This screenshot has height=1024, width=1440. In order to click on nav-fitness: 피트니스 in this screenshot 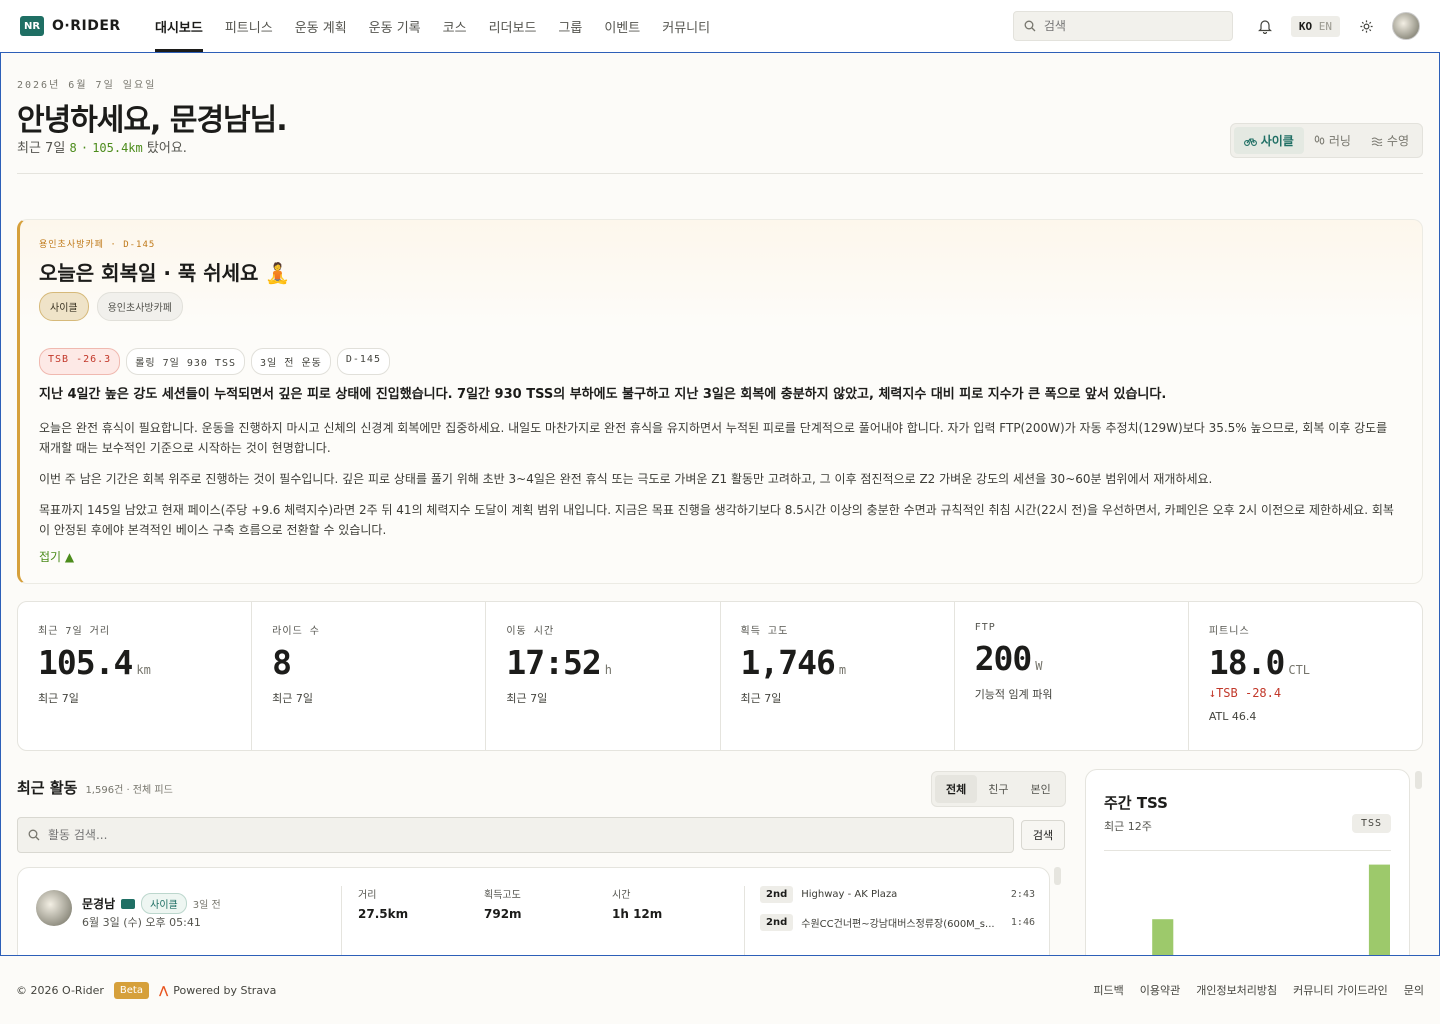, I will do `click(249, 26)`.